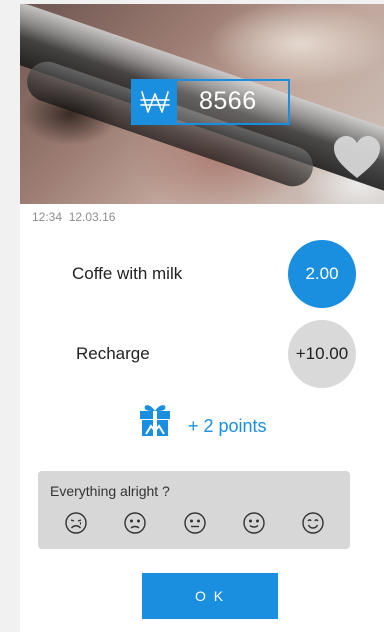 The height and width of the screenshot is (632, 384). I want to click on item-label-recharge: Recharge, so click(113, 353).